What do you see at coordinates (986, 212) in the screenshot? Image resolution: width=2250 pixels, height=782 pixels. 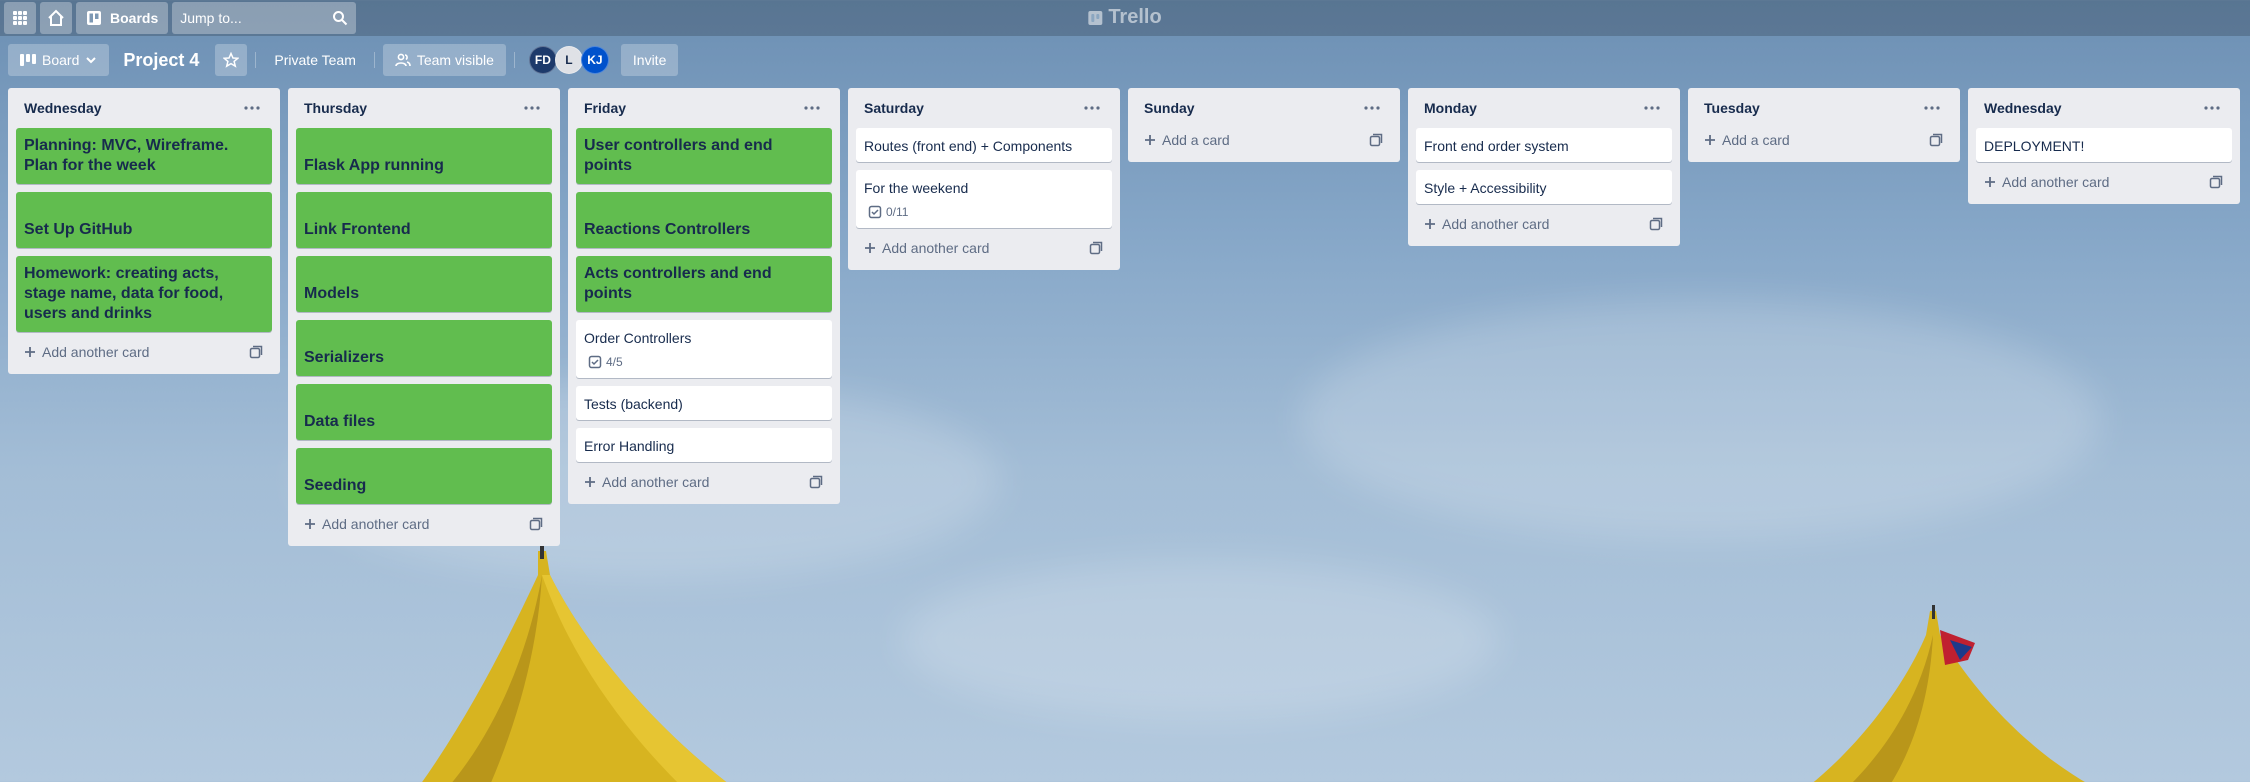 I see `checklist-badge: 0/11` at bounding box center [986, 212].